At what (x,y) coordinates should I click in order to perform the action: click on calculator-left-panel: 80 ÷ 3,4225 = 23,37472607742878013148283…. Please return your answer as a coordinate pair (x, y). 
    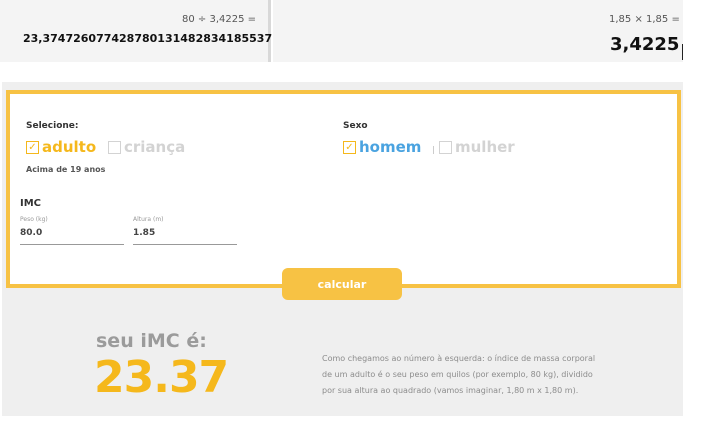
    Looking at the image, I should click on (136, 31).